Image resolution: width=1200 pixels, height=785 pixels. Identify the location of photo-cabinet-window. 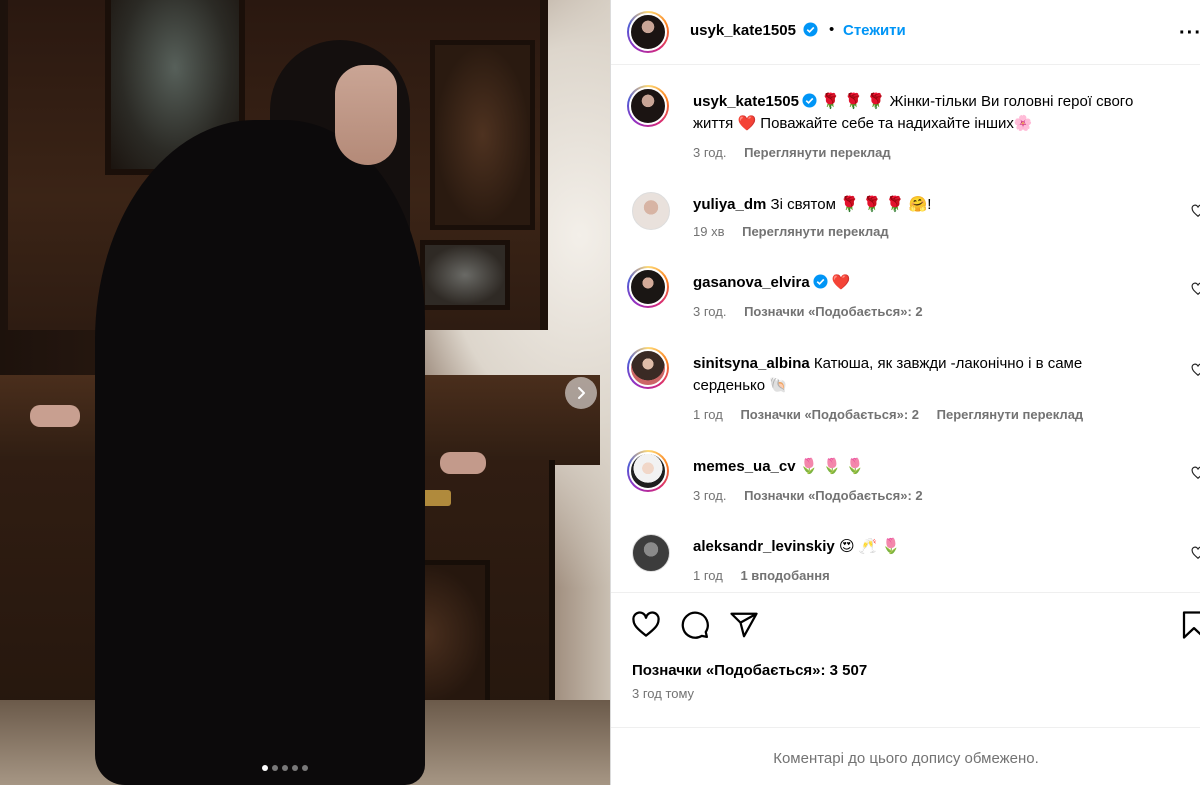
(465, 275).